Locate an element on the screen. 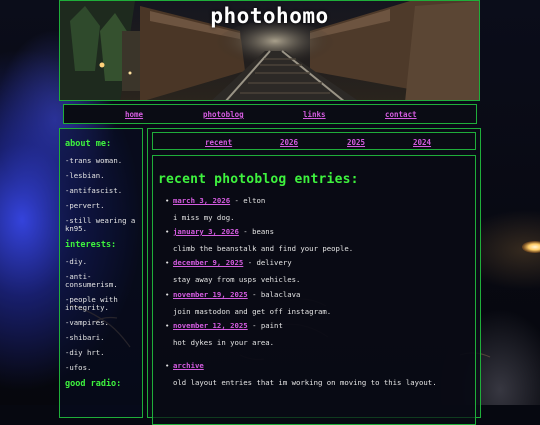  entry-title: - delivery is located at coordinates (267, 262).